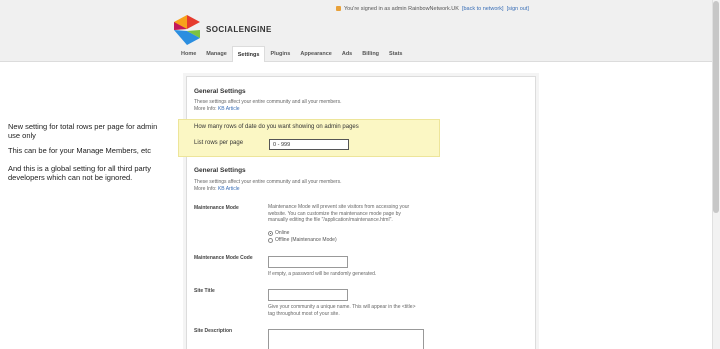 This screenshot has width=720, height=349. Describe the element at coordinates (370, 54) in the screenshot. I see `tab-billing: Billing` at that location.